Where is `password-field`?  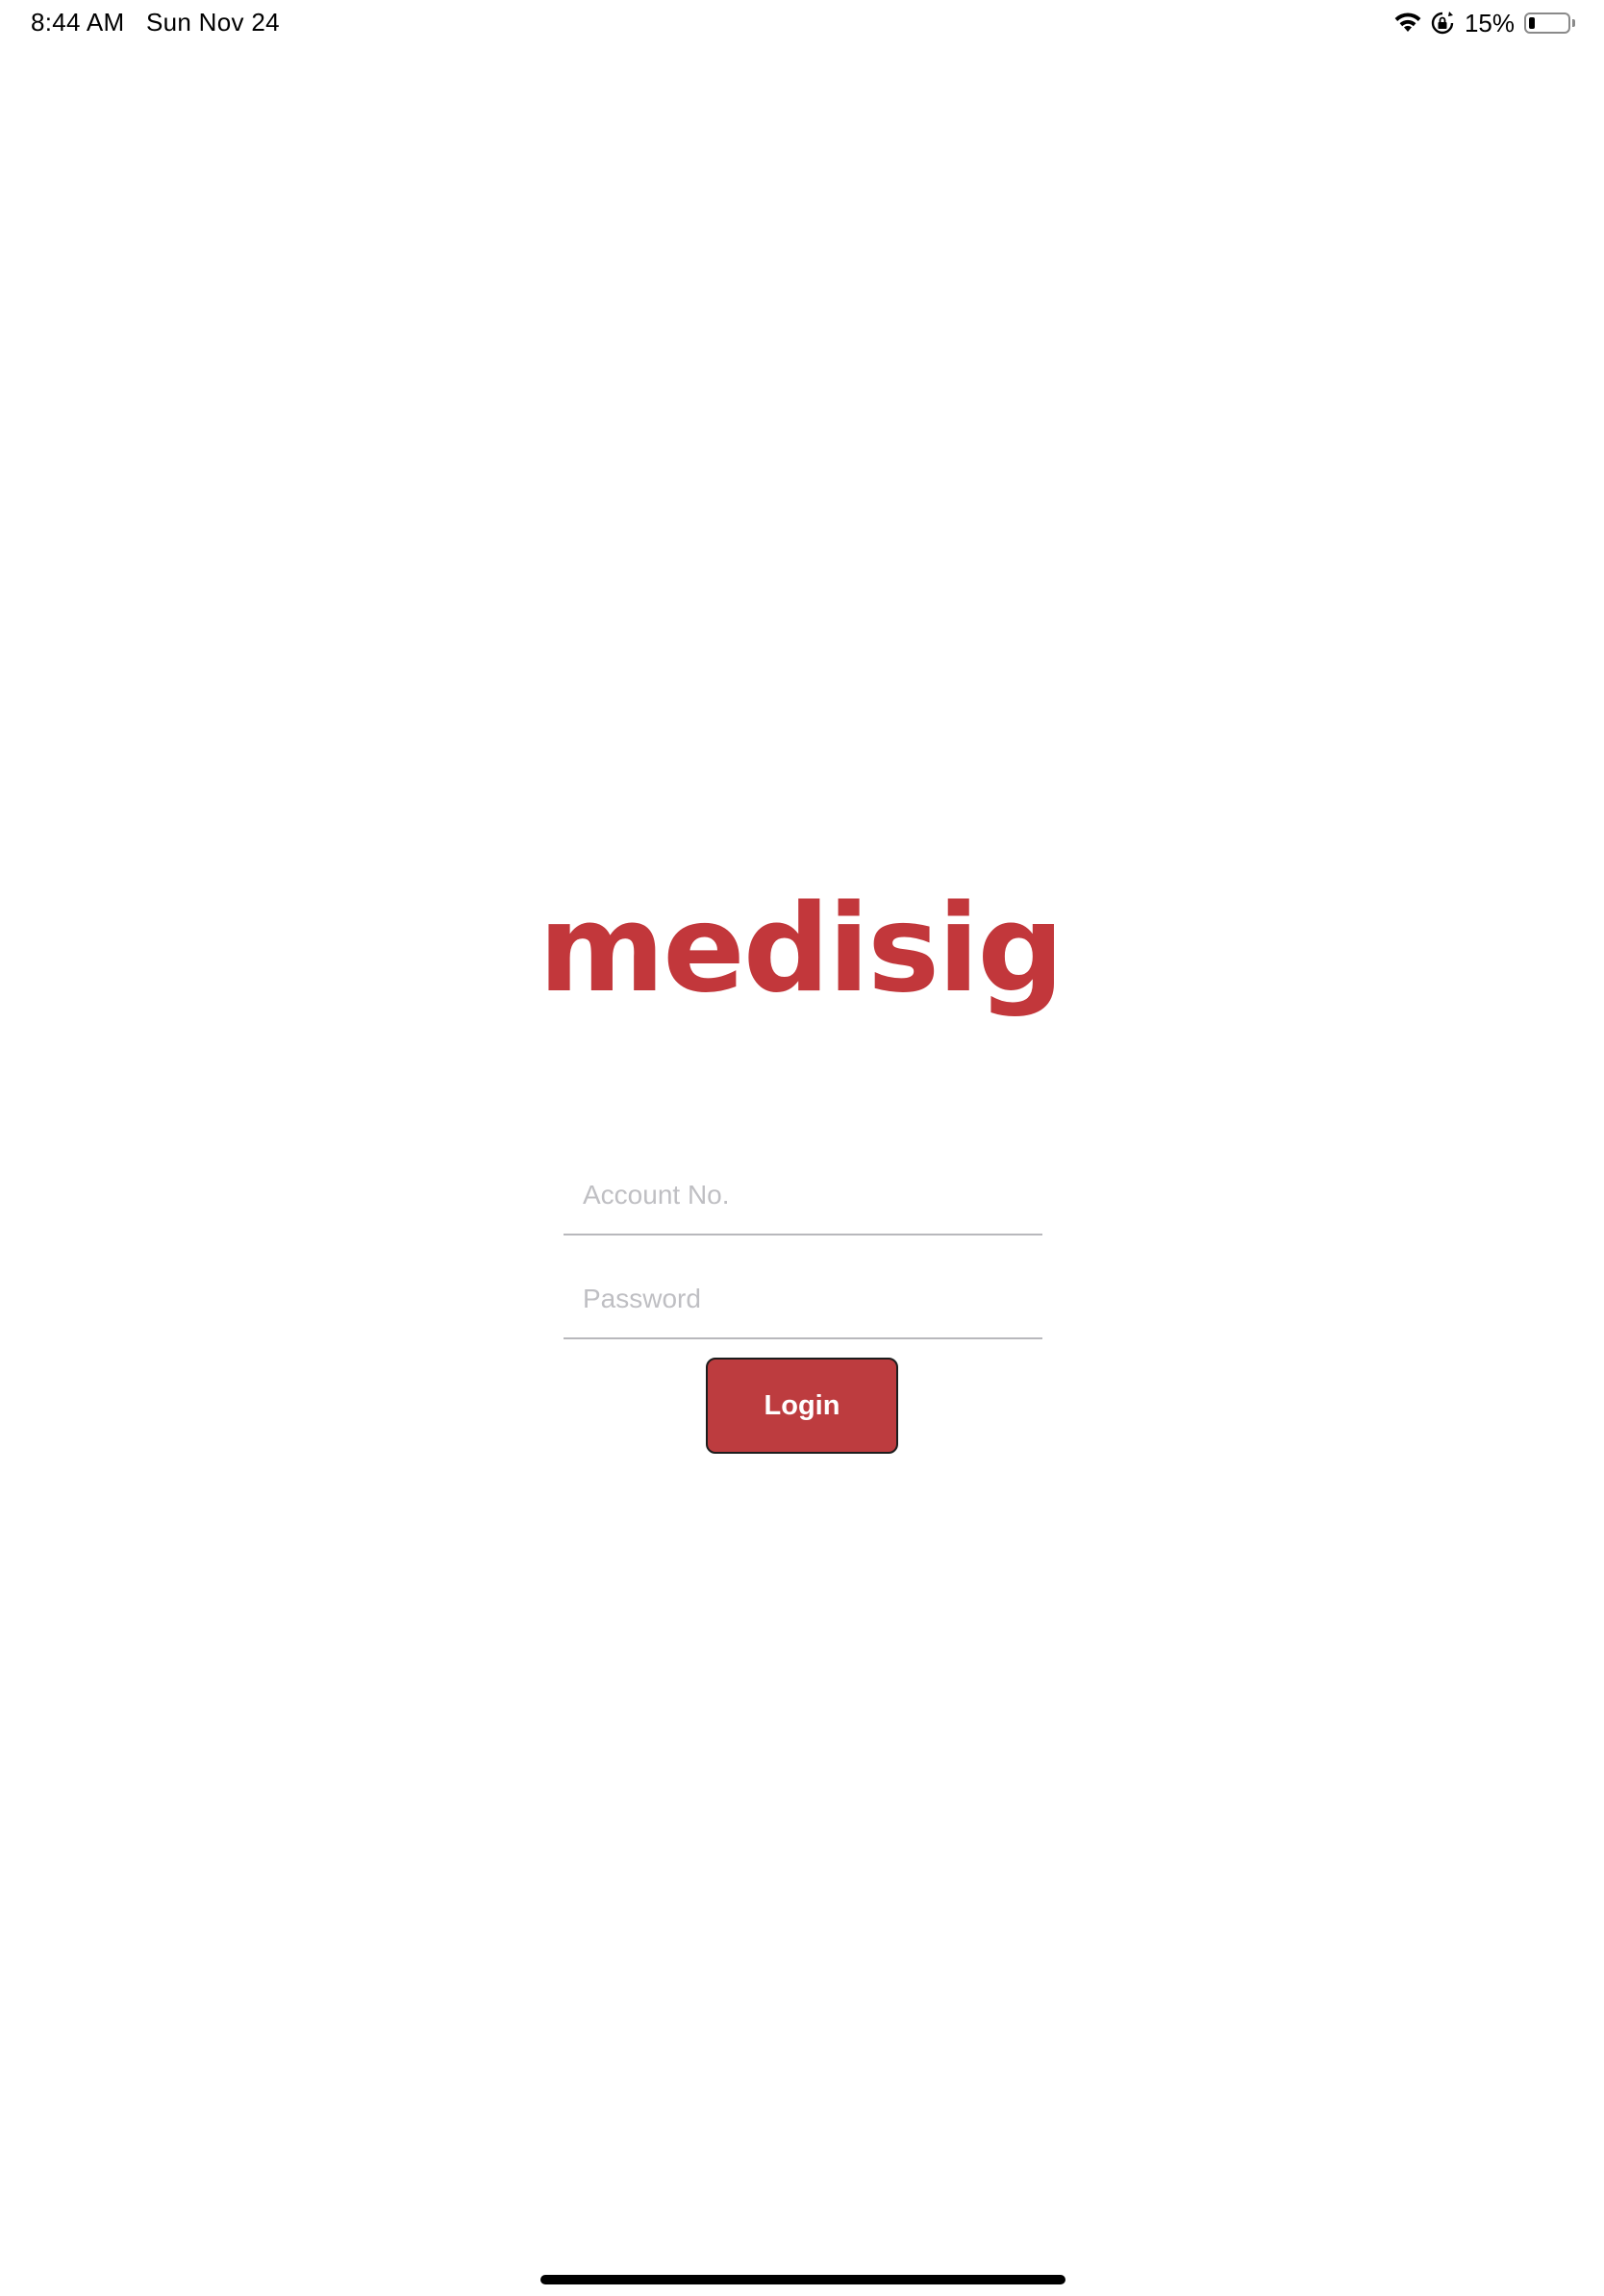 password-field is located at coordinates (803, 1296).